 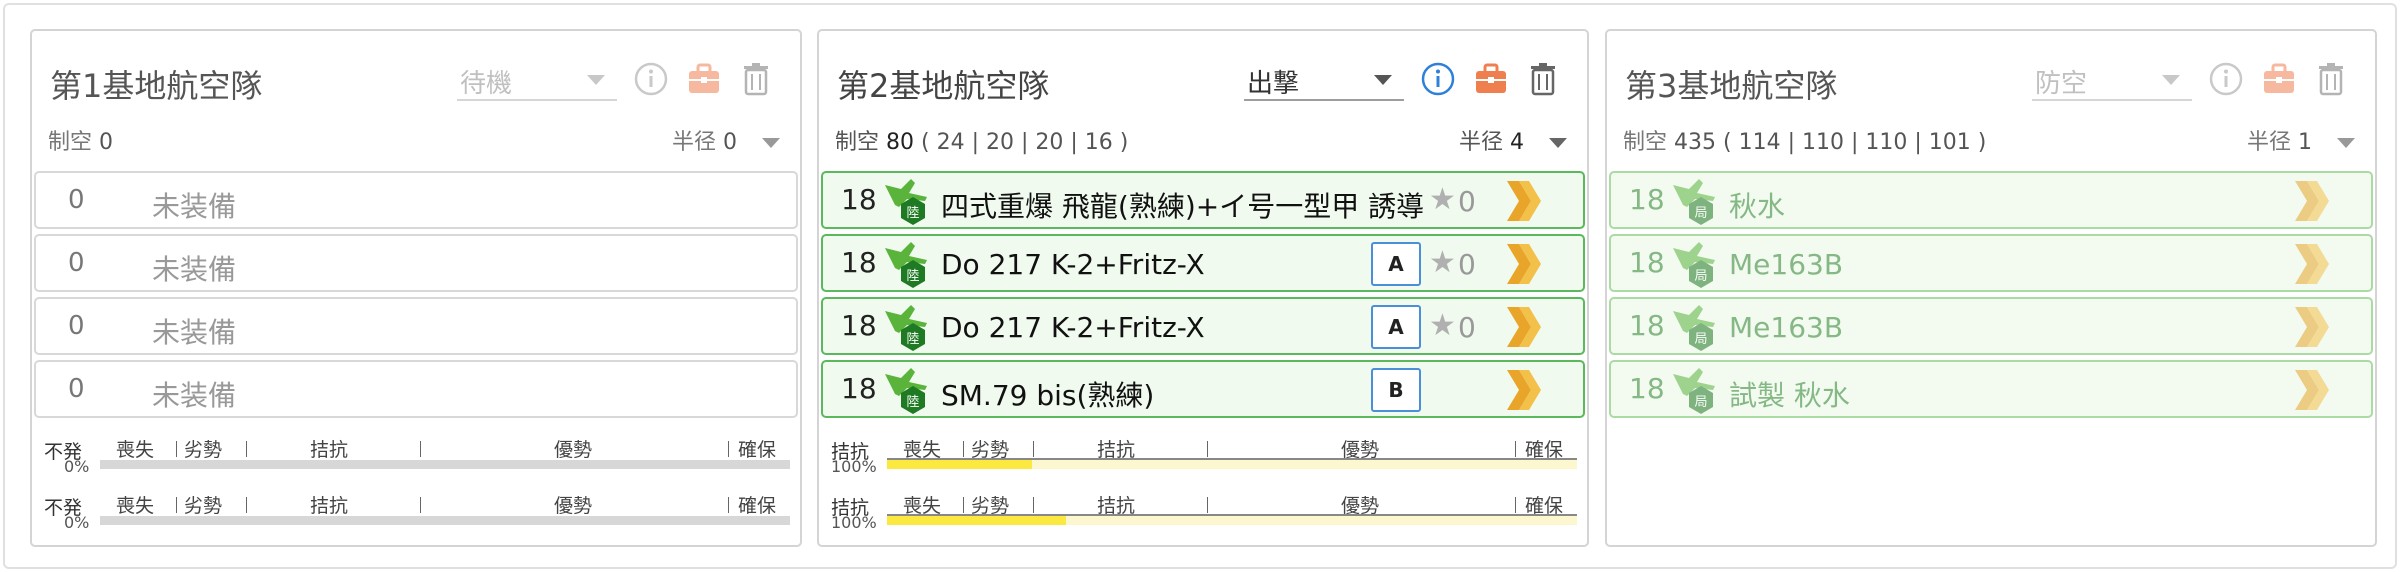 What do you see at coordinates (537, 80) in the screenshot?
I see `mode-select: 待機` at bounding box center [537, 80].